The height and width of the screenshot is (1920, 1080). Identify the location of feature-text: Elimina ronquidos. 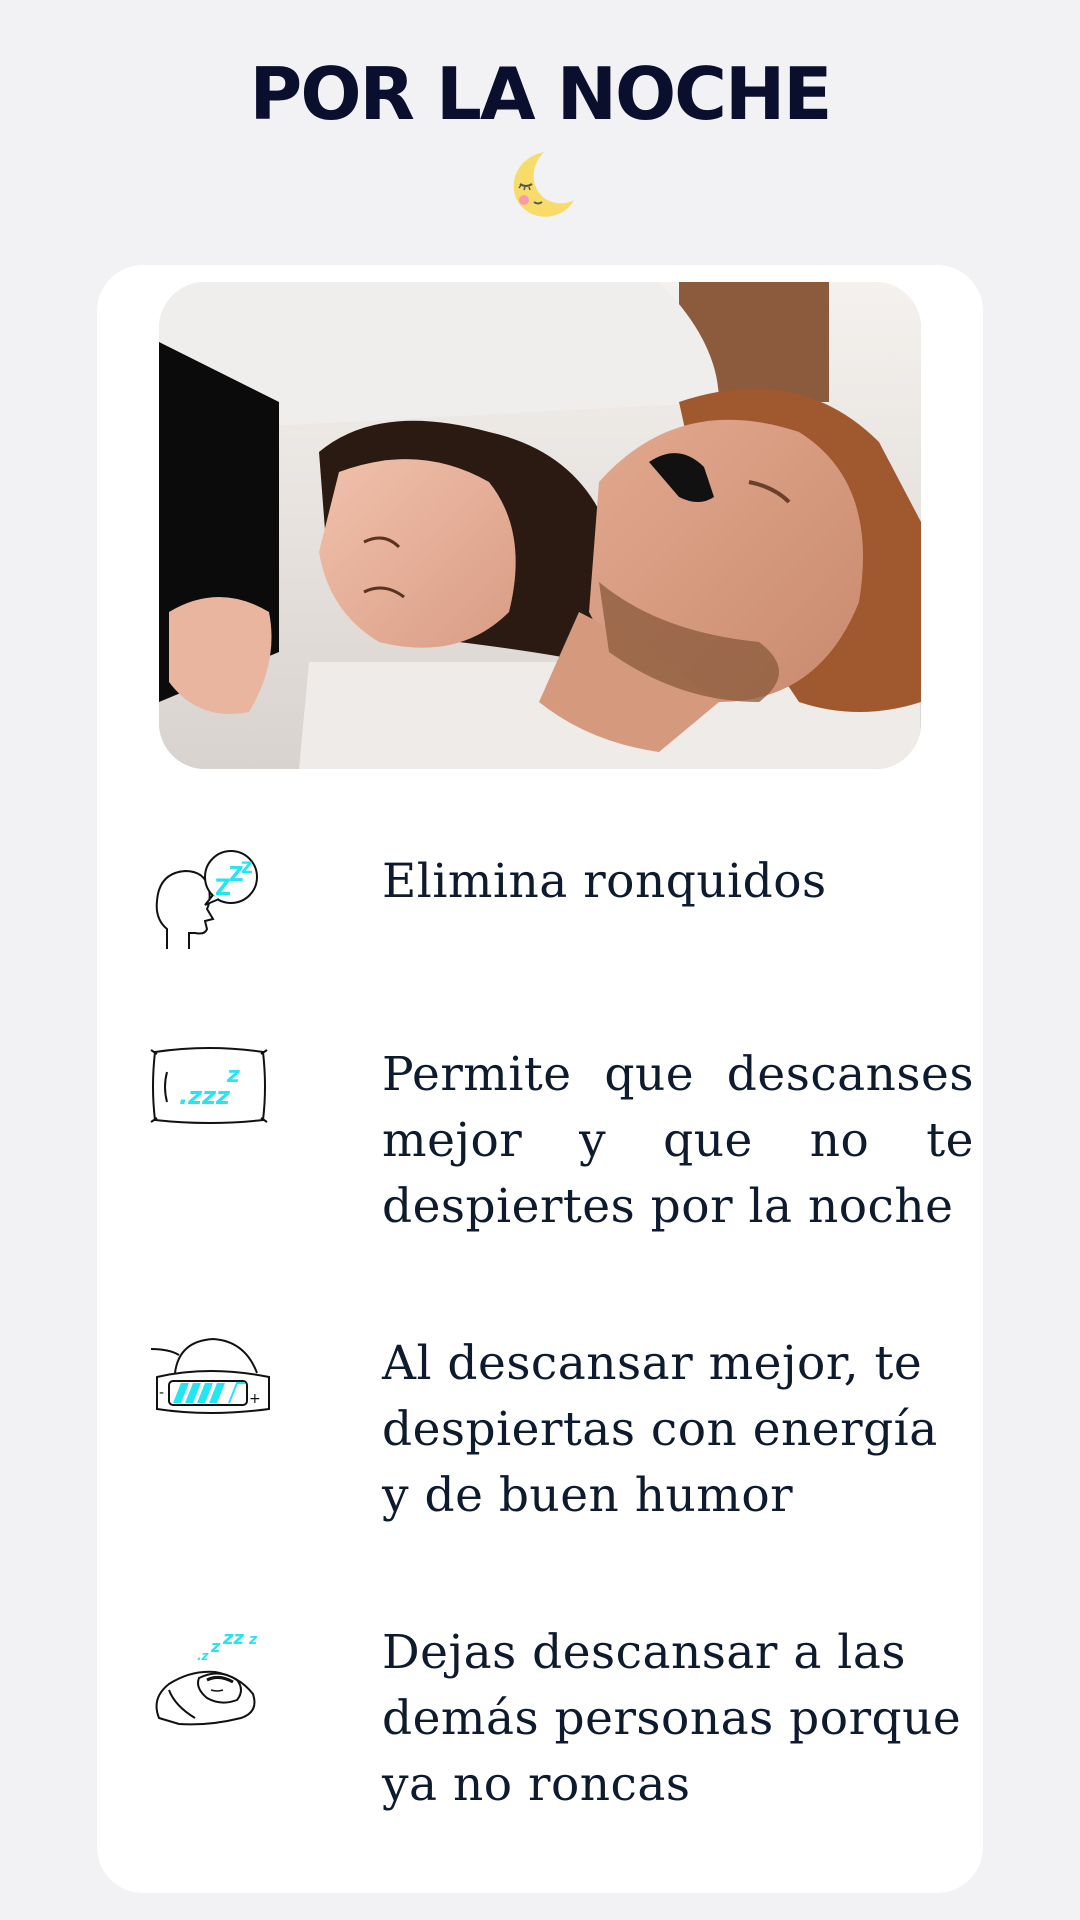
(604, 881).